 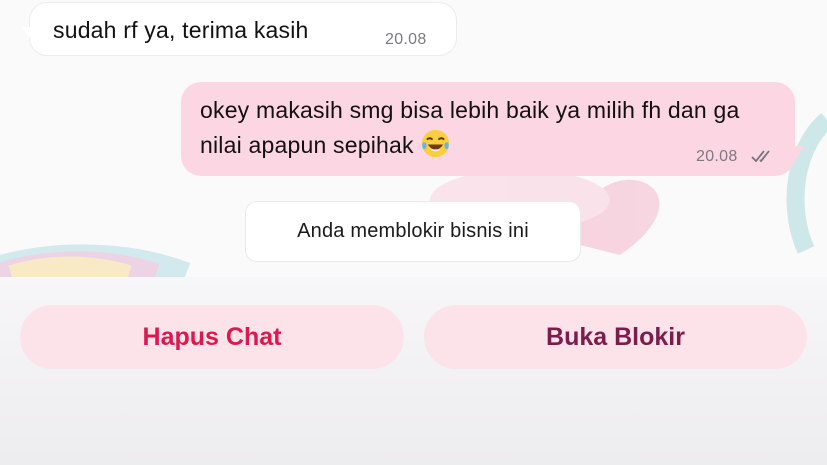 What do you see at coordinates (615, 337) in the screenshot?
I see `unblock-button: Buka Blokir` at bounding box center [615, 337].